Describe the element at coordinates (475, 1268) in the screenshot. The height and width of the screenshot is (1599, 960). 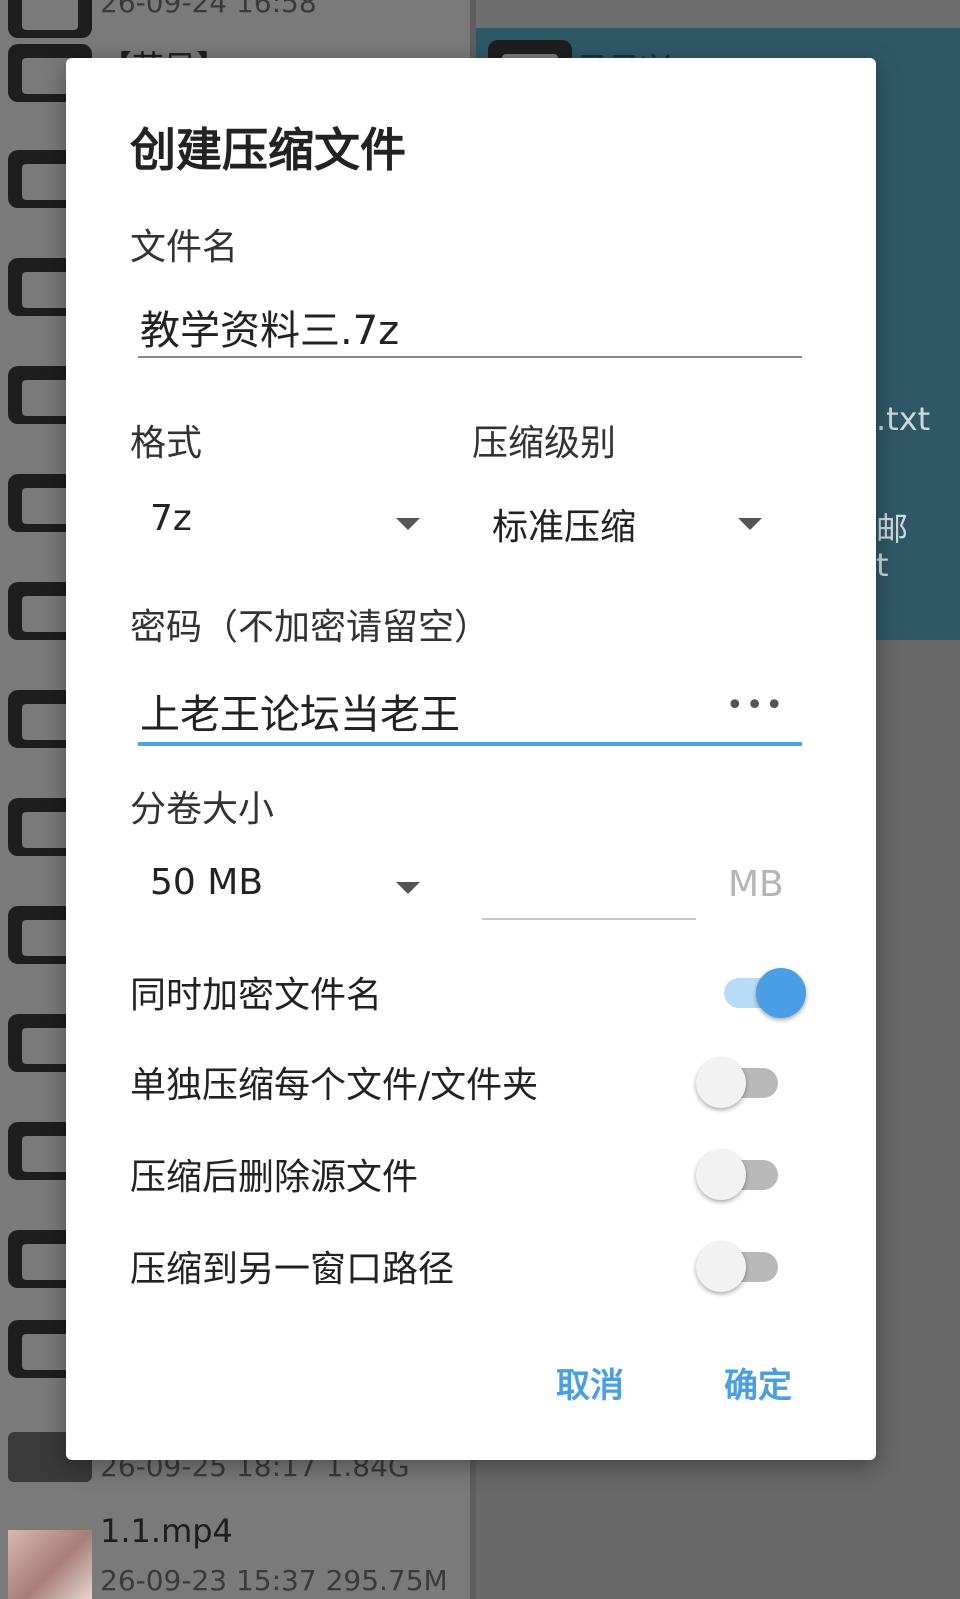
I see `option-row-other-window-path: 压缩到另一窗口路径` at that location.